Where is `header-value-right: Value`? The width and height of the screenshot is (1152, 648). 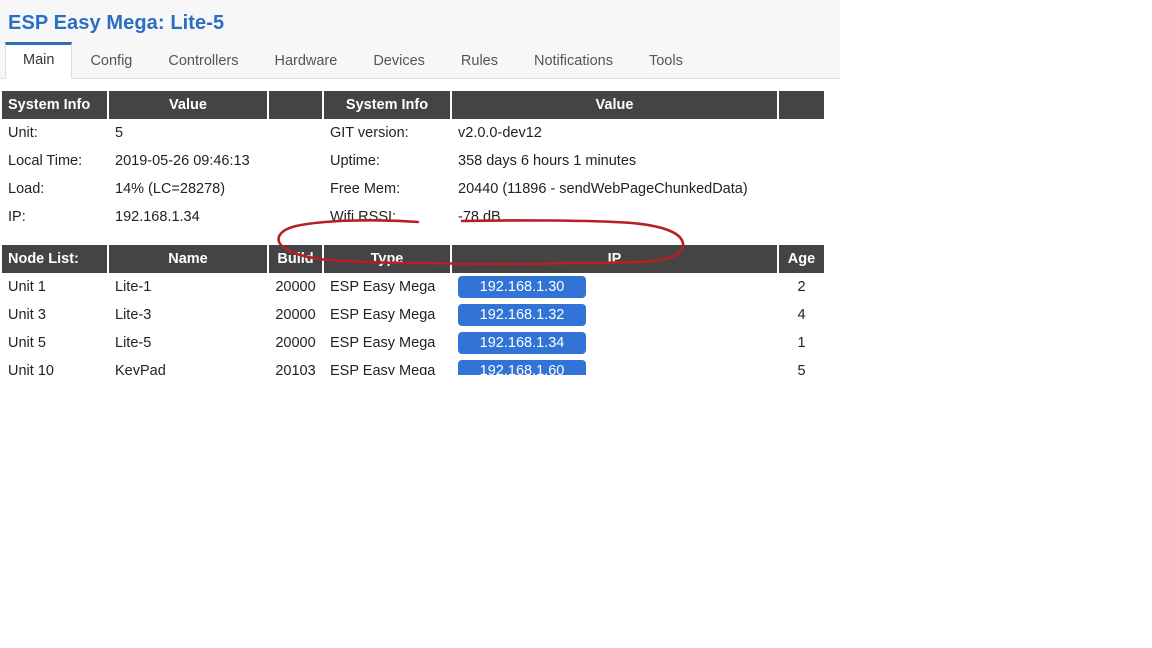
header-value-right: Value is located at coordinates (614, 105).